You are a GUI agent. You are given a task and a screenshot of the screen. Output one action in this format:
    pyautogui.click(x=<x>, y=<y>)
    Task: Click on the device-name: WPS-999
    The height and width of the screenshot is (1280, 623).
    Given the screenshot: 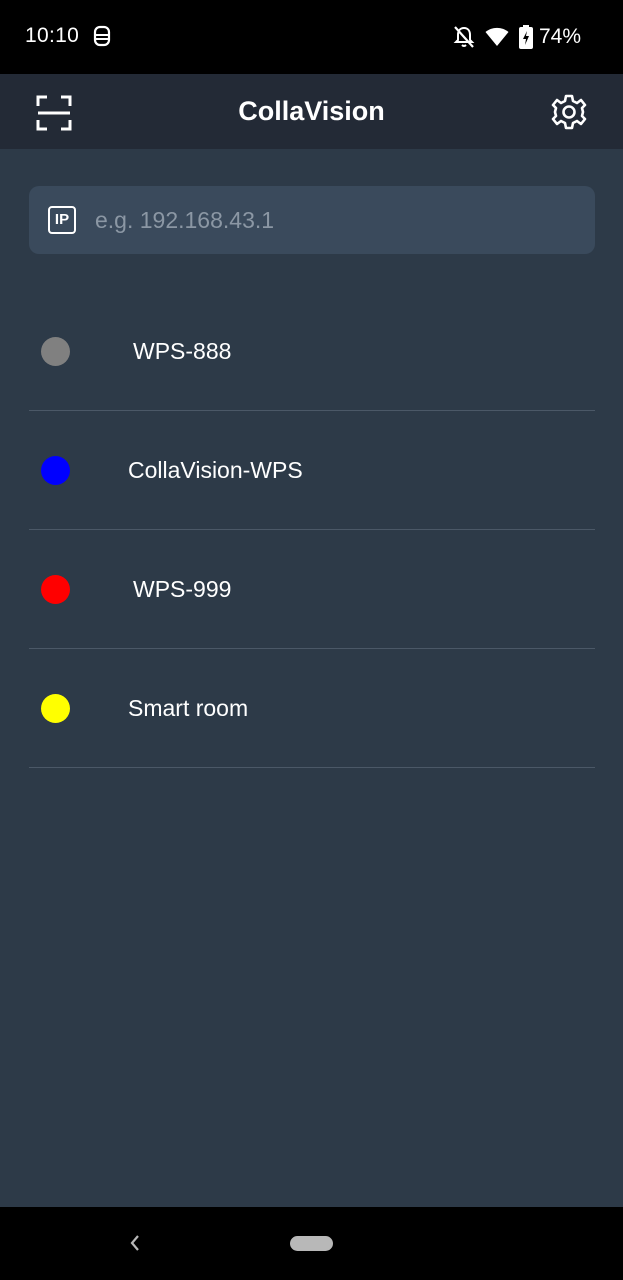 What is the action you would take?
    pyautogui.click(x=182, y=589)
    